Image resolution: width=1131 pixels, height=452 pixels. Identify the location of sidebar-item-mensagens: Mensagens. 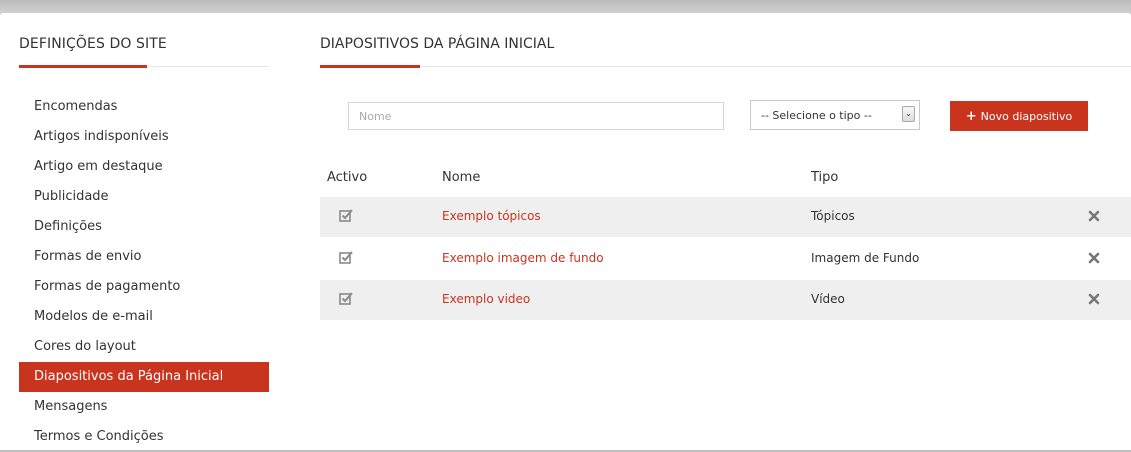
(144, 407).